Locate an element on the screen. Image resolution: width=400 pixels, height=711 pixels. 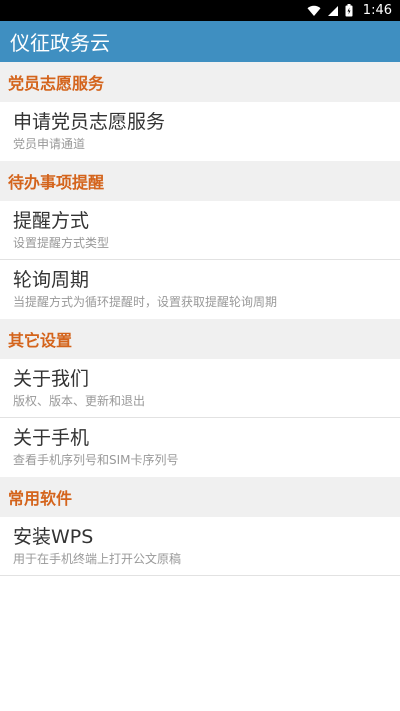
item-subtitle: 查看手机序列号和SIM卡序列号 is located at coordinates (96, 460).